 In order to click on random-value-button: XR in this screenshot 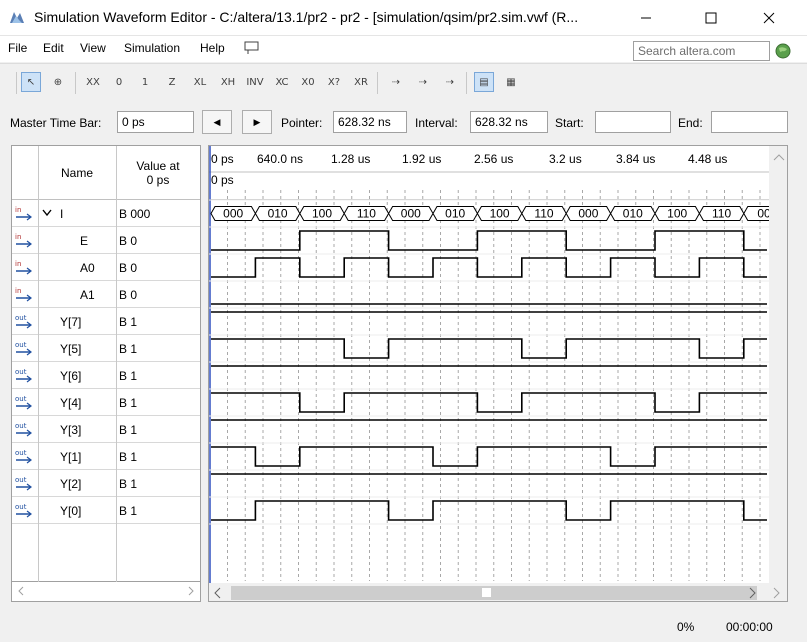, I will do `click(361, 82)`.